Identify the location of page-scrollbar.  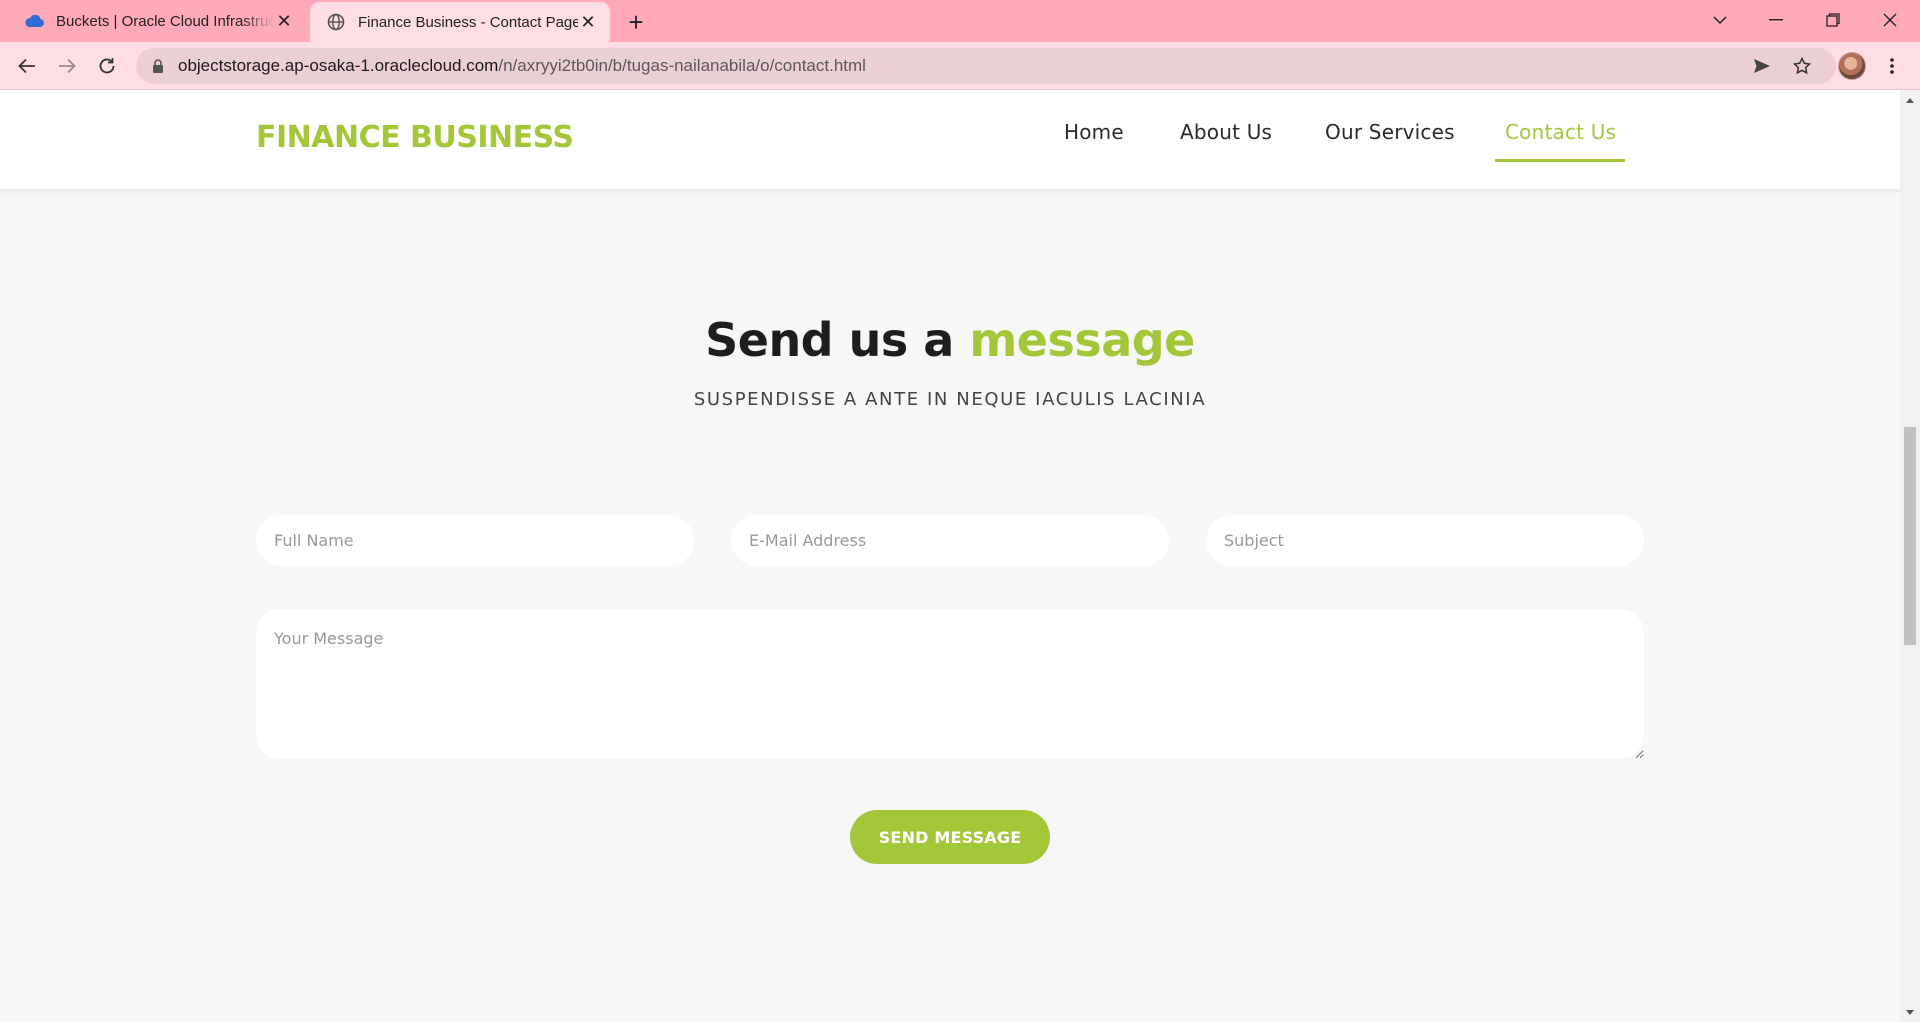
(1910, 556).